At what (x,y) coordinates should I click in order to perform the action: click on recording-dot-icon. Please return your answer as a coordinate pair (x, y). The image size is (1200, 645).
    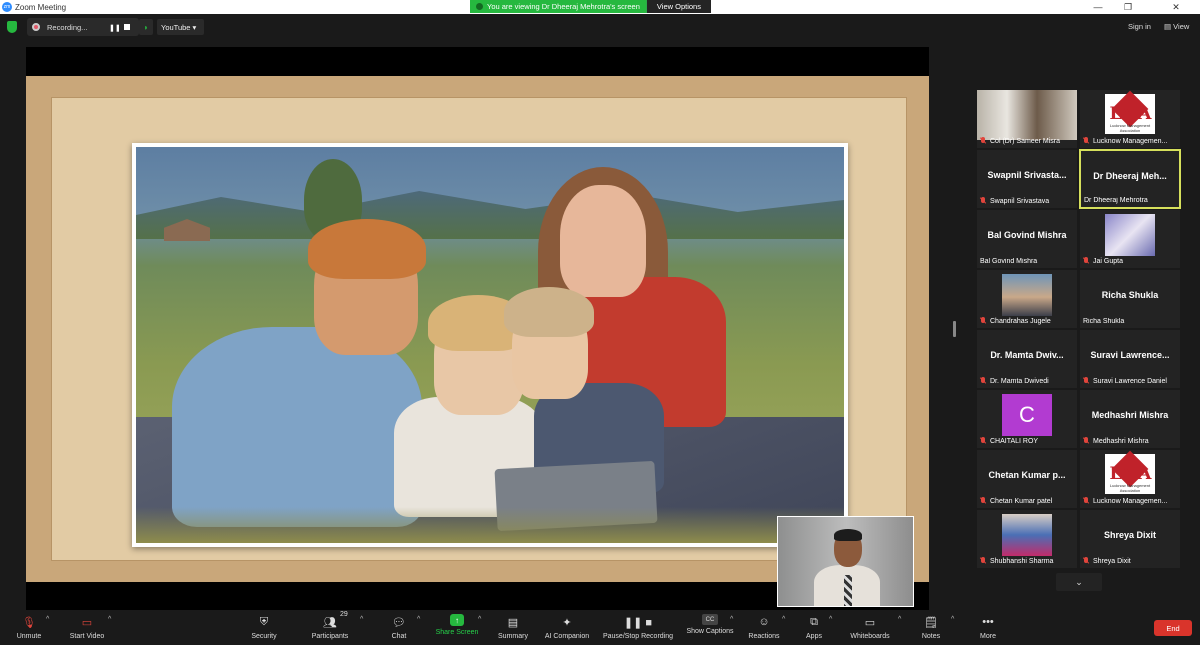
    Looking at the image, I should click on (36, 27).